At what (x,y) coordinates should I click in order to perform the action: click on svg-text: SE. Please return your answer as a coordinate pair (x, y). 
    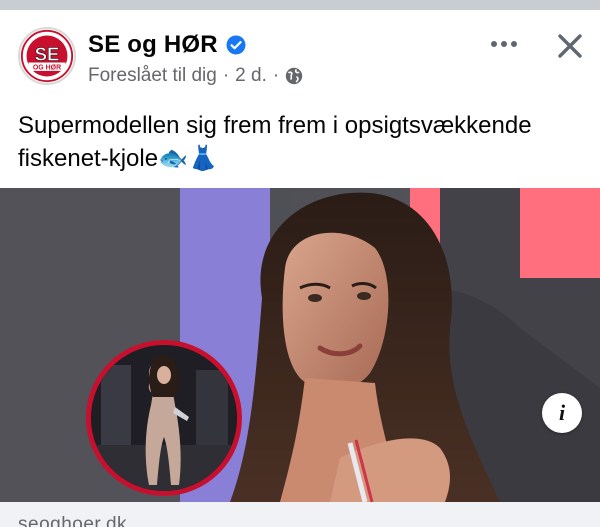
    Looking at the image, I should click on (47, 54).